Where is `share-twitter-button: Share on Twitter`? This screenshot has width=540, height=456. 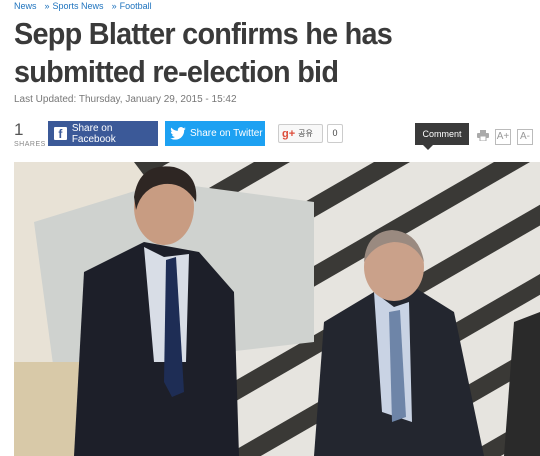 share-twitter-button: Share on Twitter is located at coordinates (215, 133).